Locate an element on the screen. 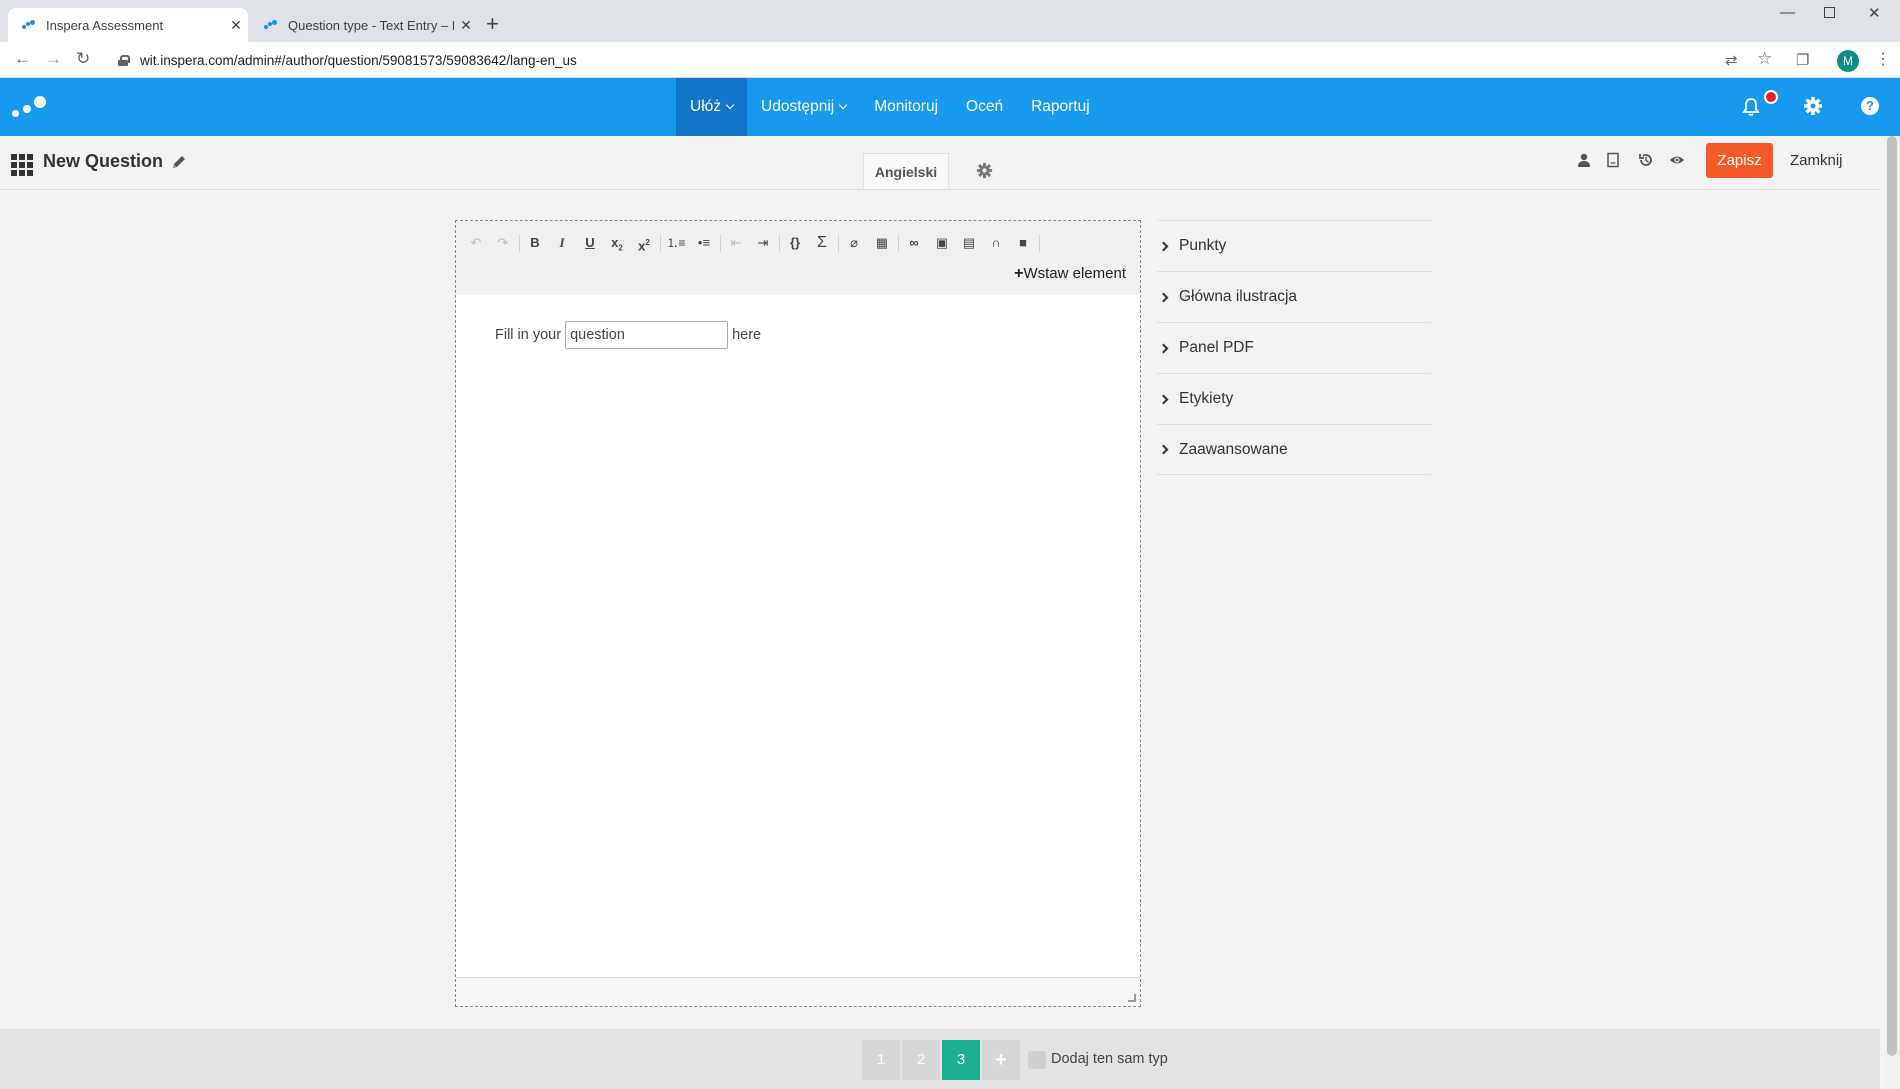 The image size is (1900, 1089). outdent-icon: ⇤ is located at coordinates (736, 243).